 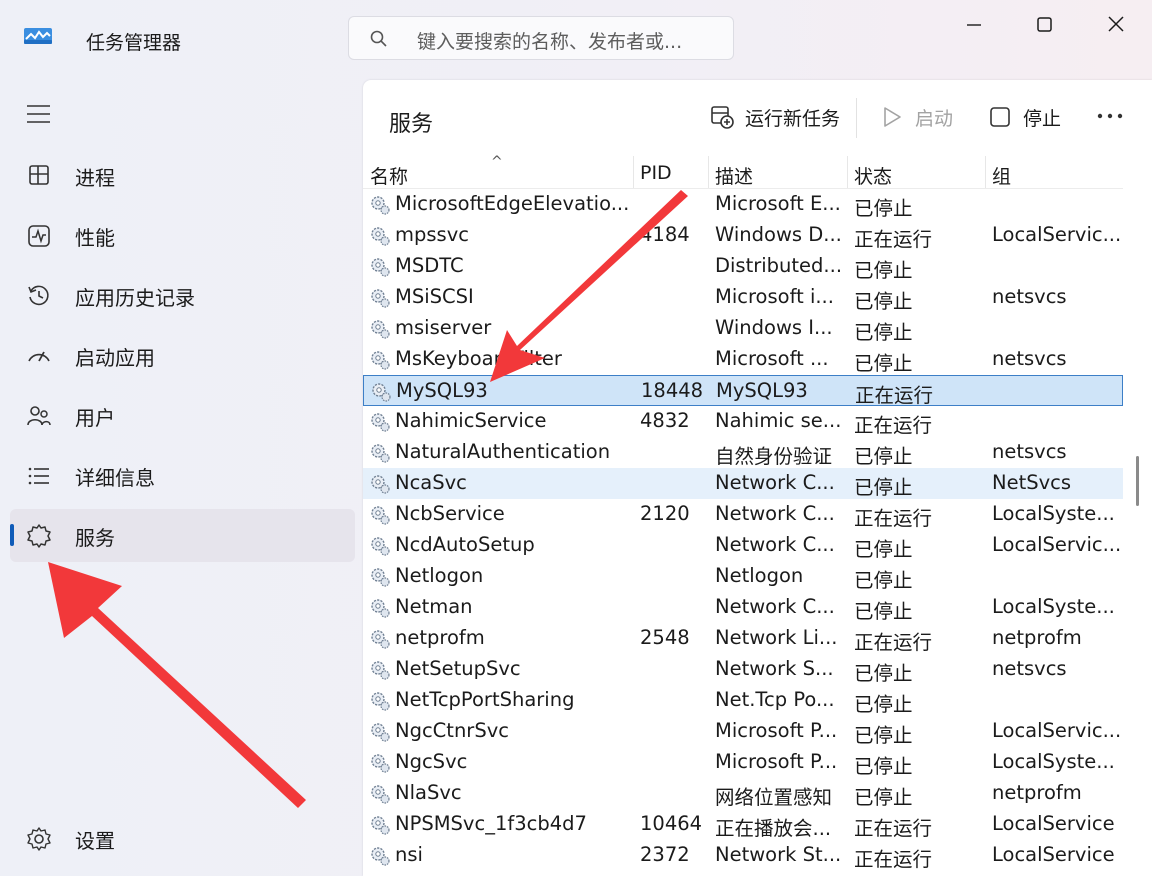 I want to click on maximize-icon, so click(x=1044, y=25).